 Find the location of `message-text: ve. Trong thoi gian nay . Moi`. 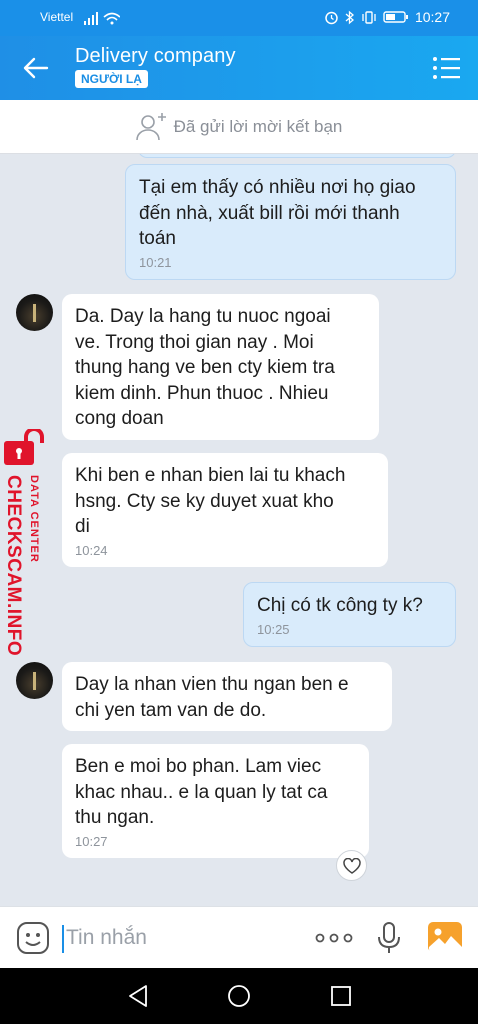

message-text: ve. Trong thoi gian nay . Moi is located at coordinates (194, 342).